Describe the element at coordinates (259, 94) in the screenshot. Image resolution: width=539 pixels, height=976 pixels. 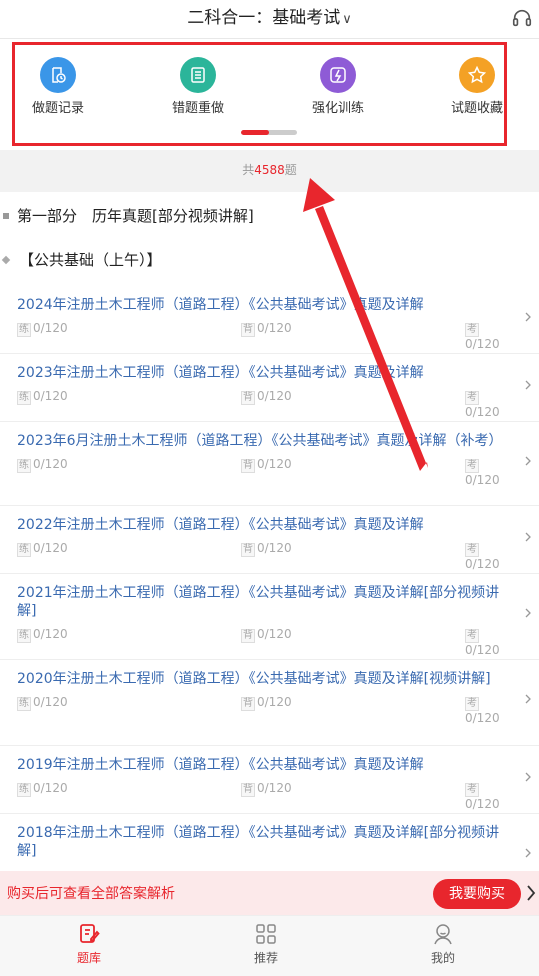
I see `quick-actions-panel: 做题记录 错题重做 强化训练 试题收藏` at that location.